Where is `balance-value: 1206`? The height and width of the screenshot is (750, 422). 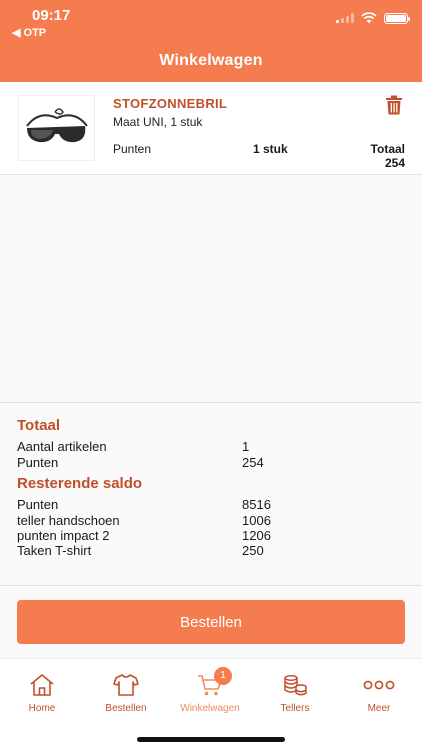
balance-value: 1206 is located at coordinates (256, 535).